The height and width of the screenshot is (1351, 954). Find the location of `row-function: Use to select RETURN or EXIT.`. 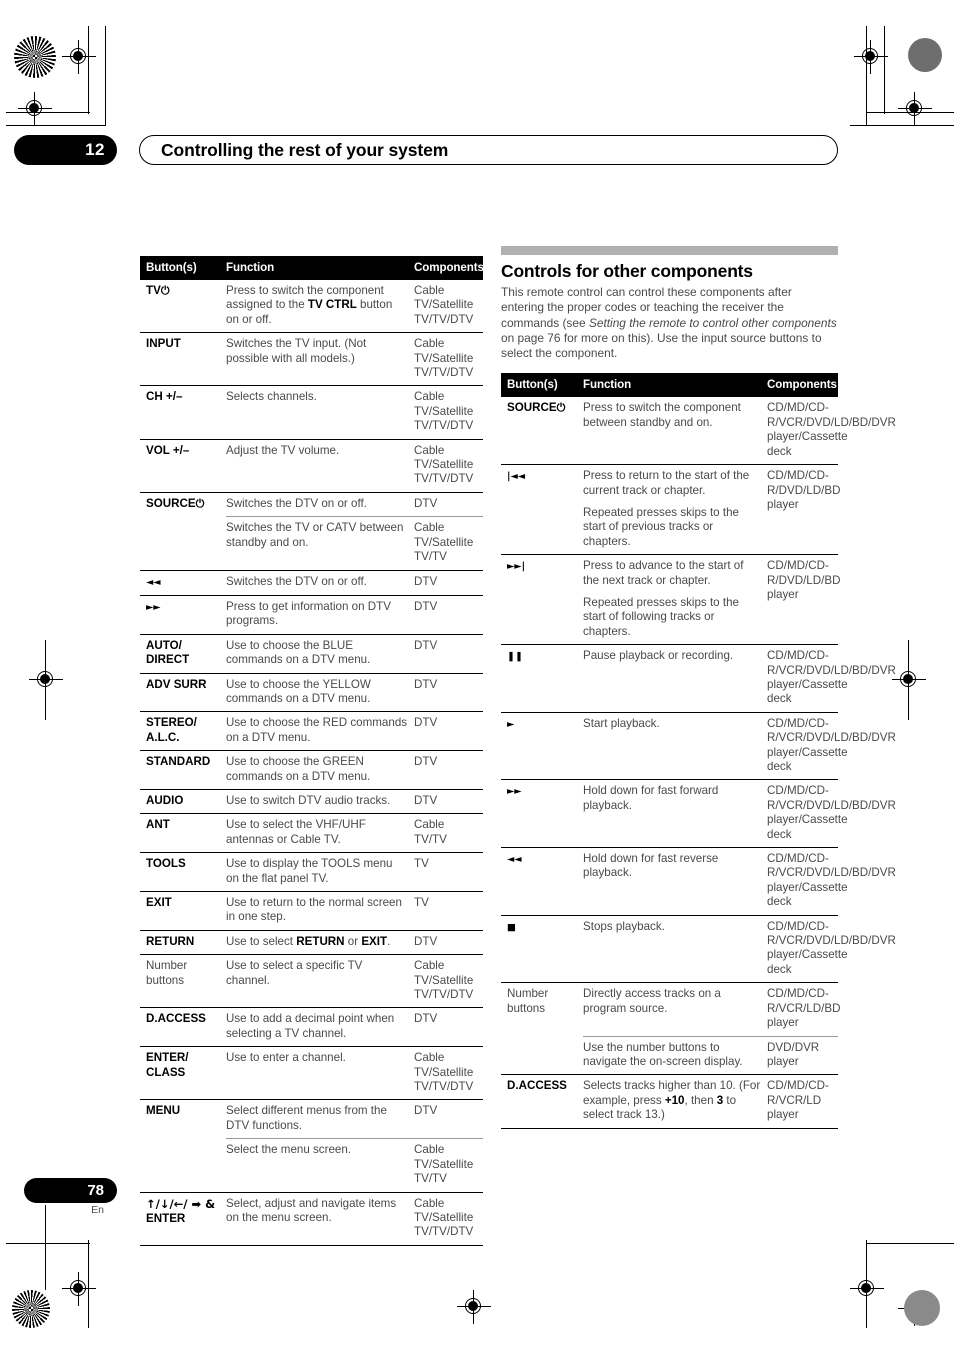

row-function: Use to select RETURN or EXIT. is located at coordinates (320, 942).